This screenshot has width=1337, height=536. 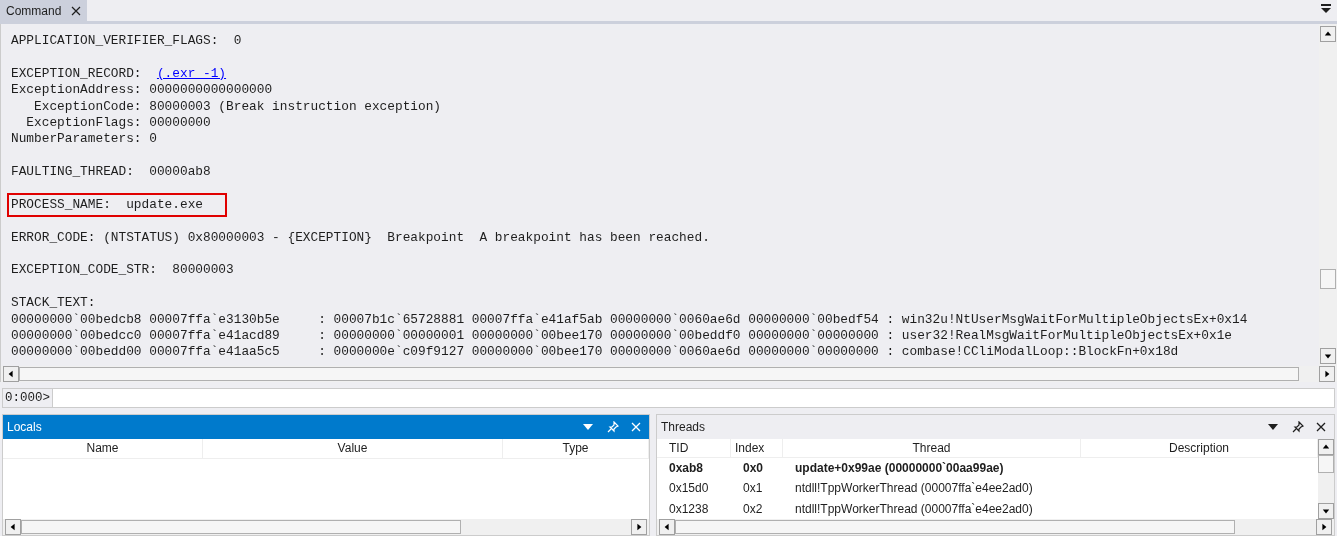 I want to click on pane-title: Threads, so click(x=684, y=427).